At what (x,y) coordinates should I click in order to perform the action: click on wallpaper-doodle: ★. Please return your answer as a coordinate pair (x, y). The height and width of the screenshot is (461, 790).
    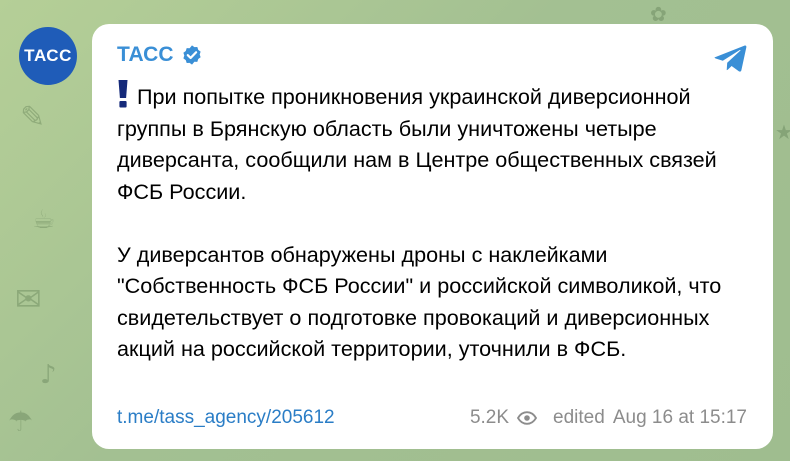
    Looking at the image, I should click on (782, 132).